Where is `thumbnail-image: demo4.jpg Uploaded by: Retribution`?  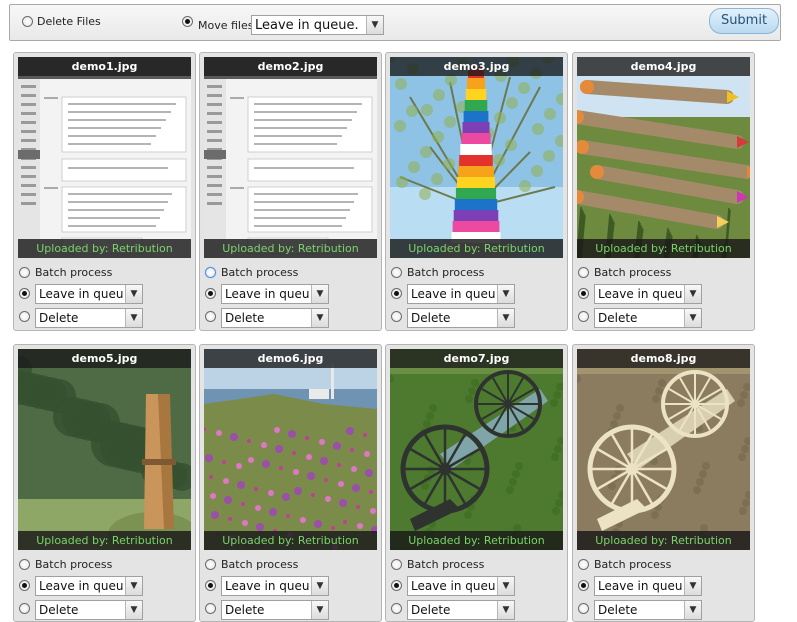
thumbnail-image: demo4.jpg Uploaded by: Retribution is located at coordinates (663, 157).